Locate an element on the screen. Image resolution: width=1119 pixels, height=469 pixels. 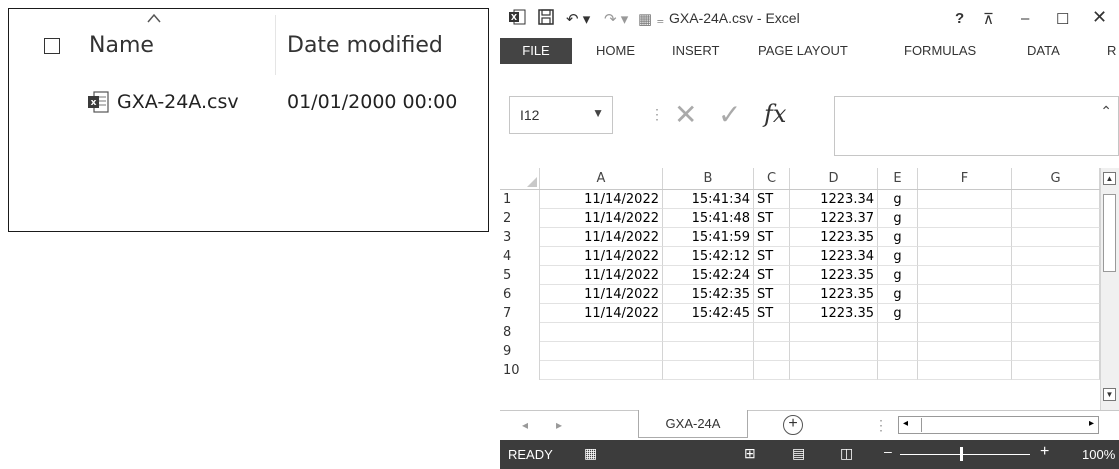
cell-b9 is located at coordinates (708, 351).